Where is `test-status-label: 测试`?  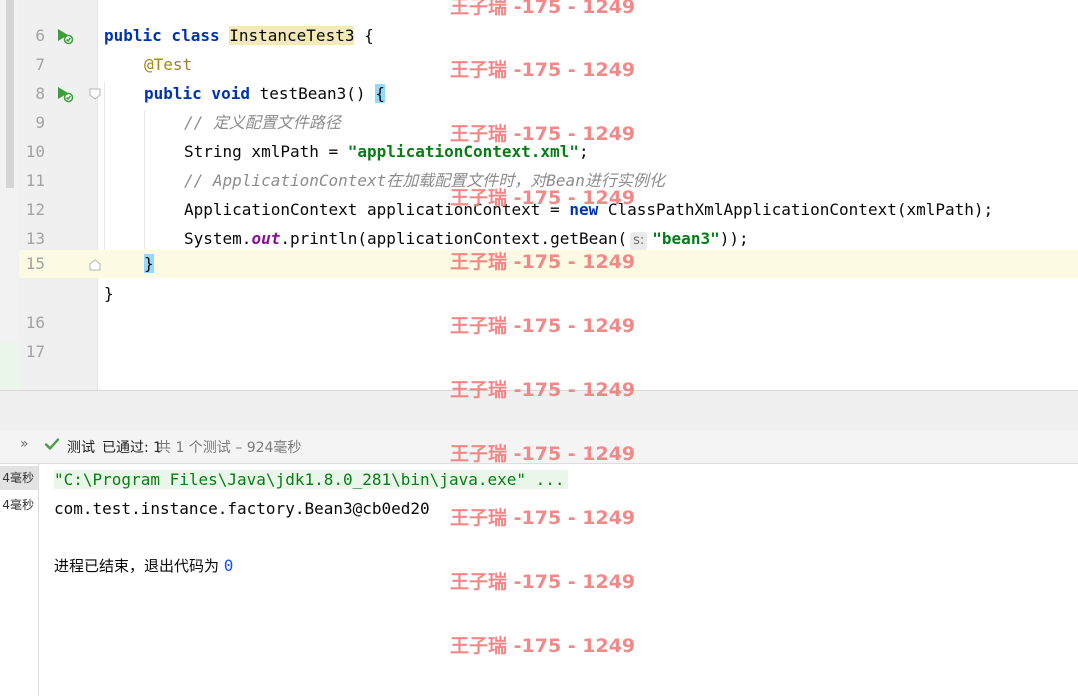 test-status-label: 测试 is located at coordinates (81, 448).